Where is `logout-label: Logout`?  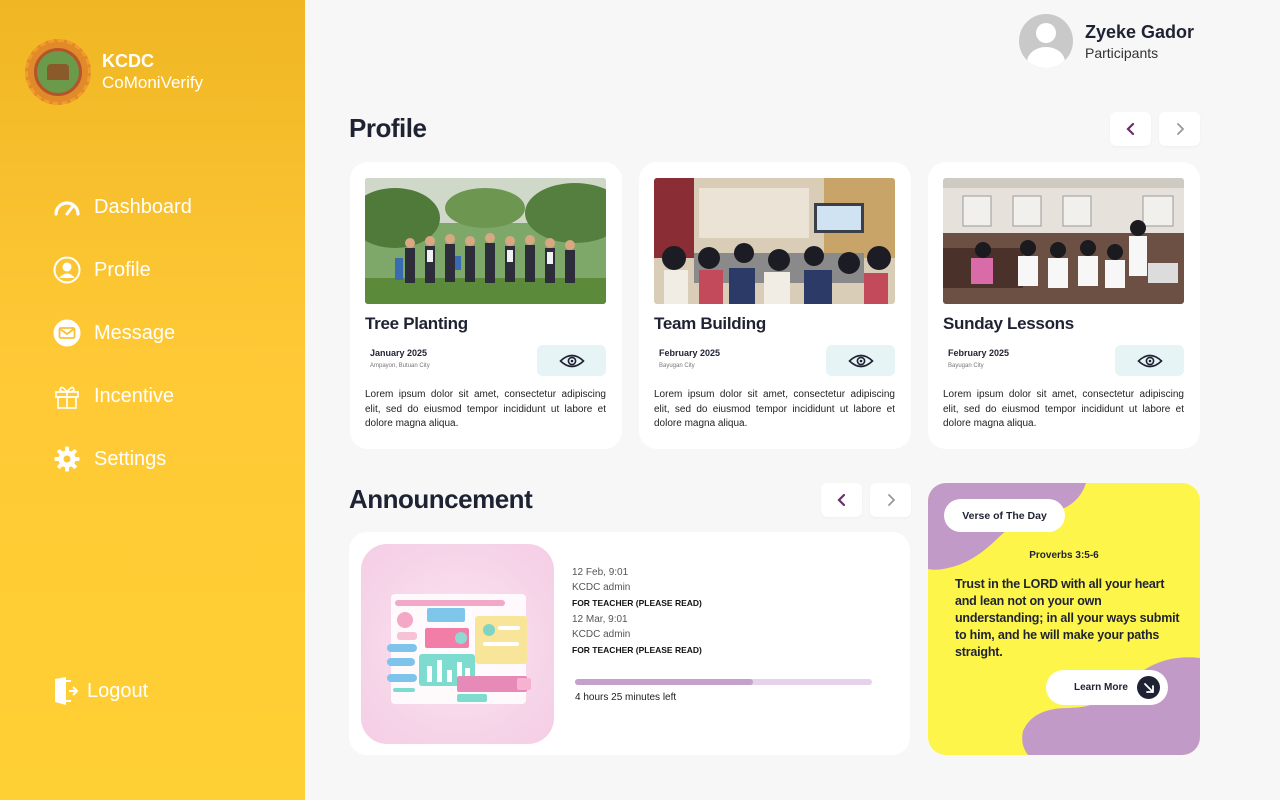
logout-label: Logout is located at coordinates (118, 690).